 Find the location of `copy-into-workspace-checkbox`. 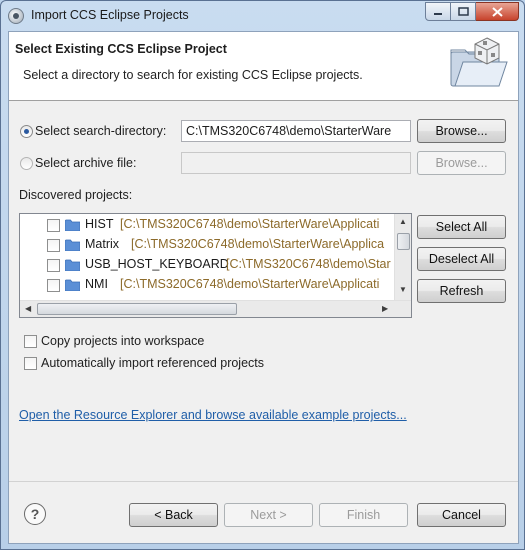

copy-into-workspace-checkbox is located at coordinates (30, 341).